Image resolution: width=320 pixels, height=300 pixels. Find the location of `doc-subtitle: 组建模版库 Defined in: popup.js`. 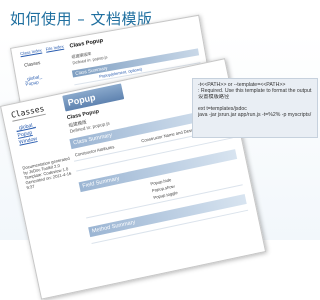

doc-subtitle: 组建模版库 Defined in: popup.js is located at coordinates (89, 56).